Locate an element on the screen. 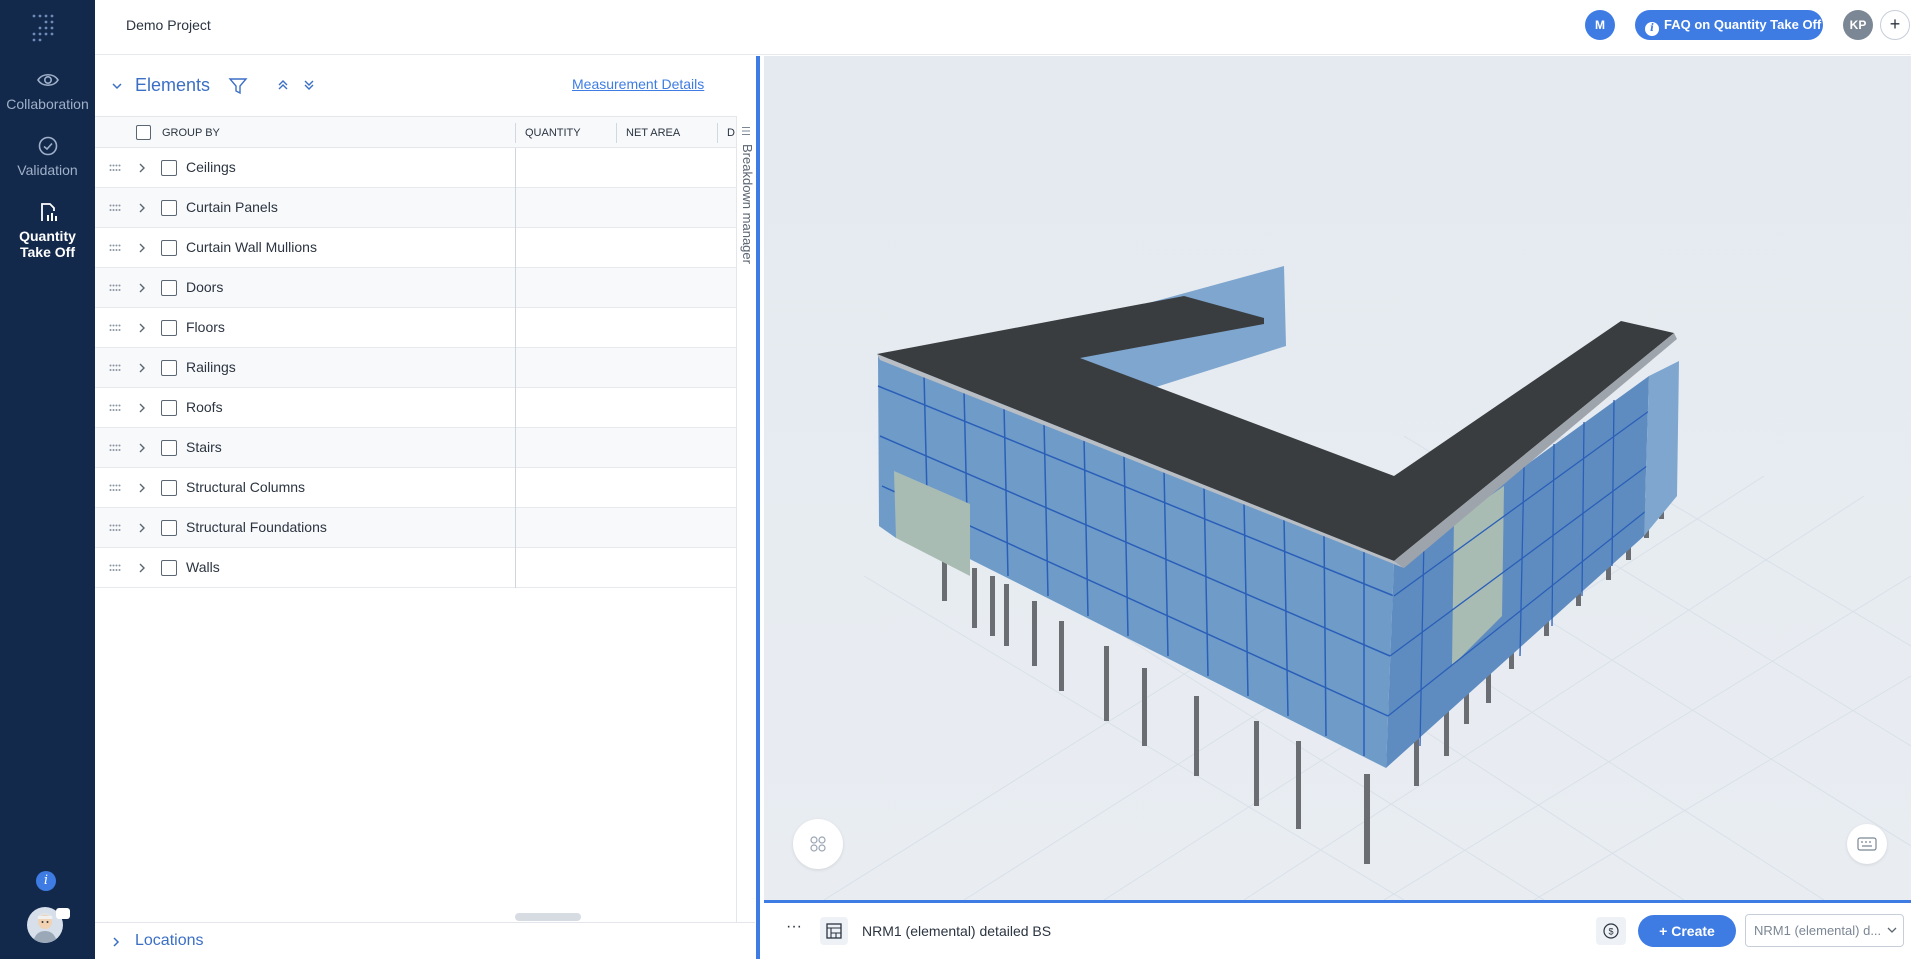 The width and height of the screenshot is (1911, 959). elements-title: Elements is located at coordinates (172, 85).